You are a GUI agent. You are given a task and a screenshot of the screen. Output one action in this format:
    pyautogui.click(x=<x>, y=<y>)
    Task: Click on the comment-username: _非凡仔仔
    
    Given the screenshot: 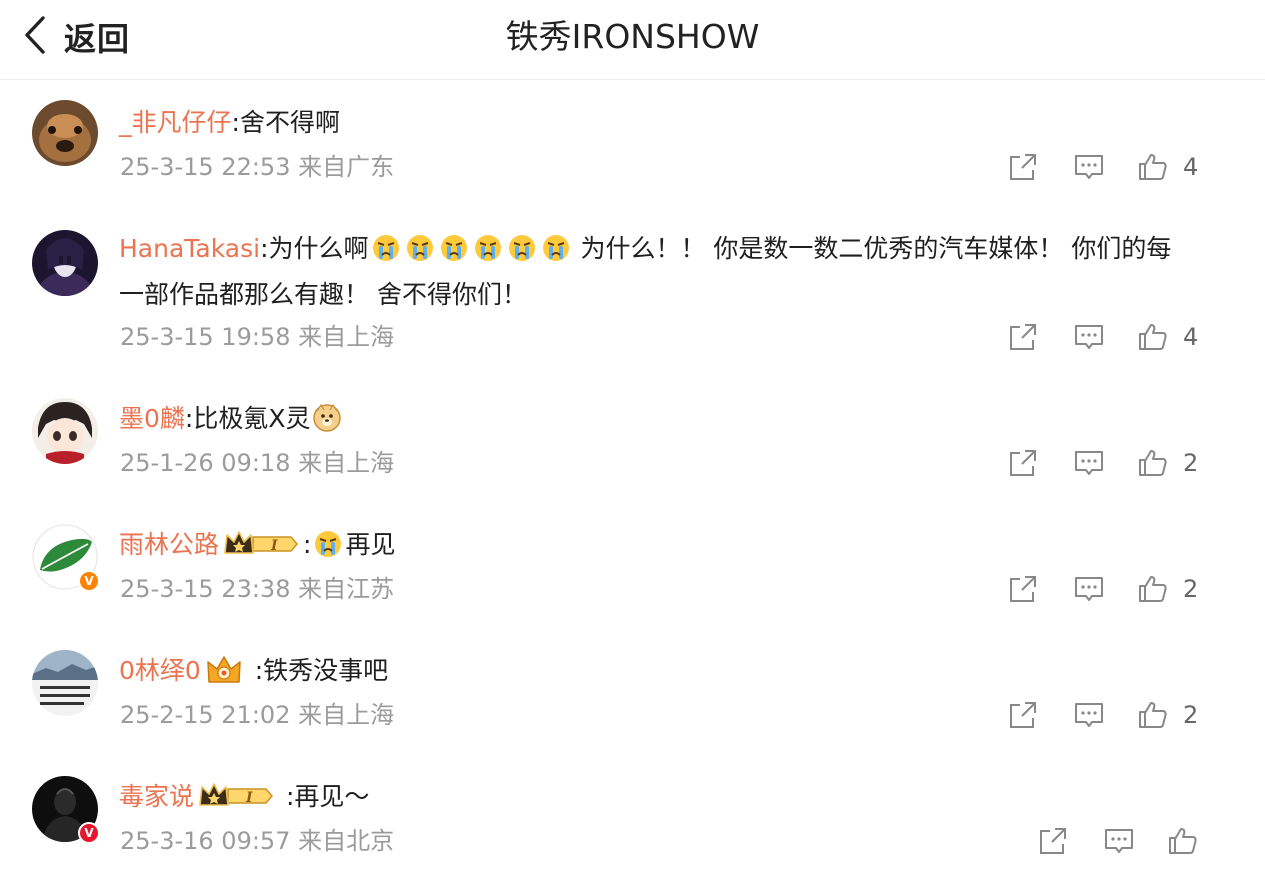 What is the action you would take?
    pyautogui.click(x=175, y=122)
    